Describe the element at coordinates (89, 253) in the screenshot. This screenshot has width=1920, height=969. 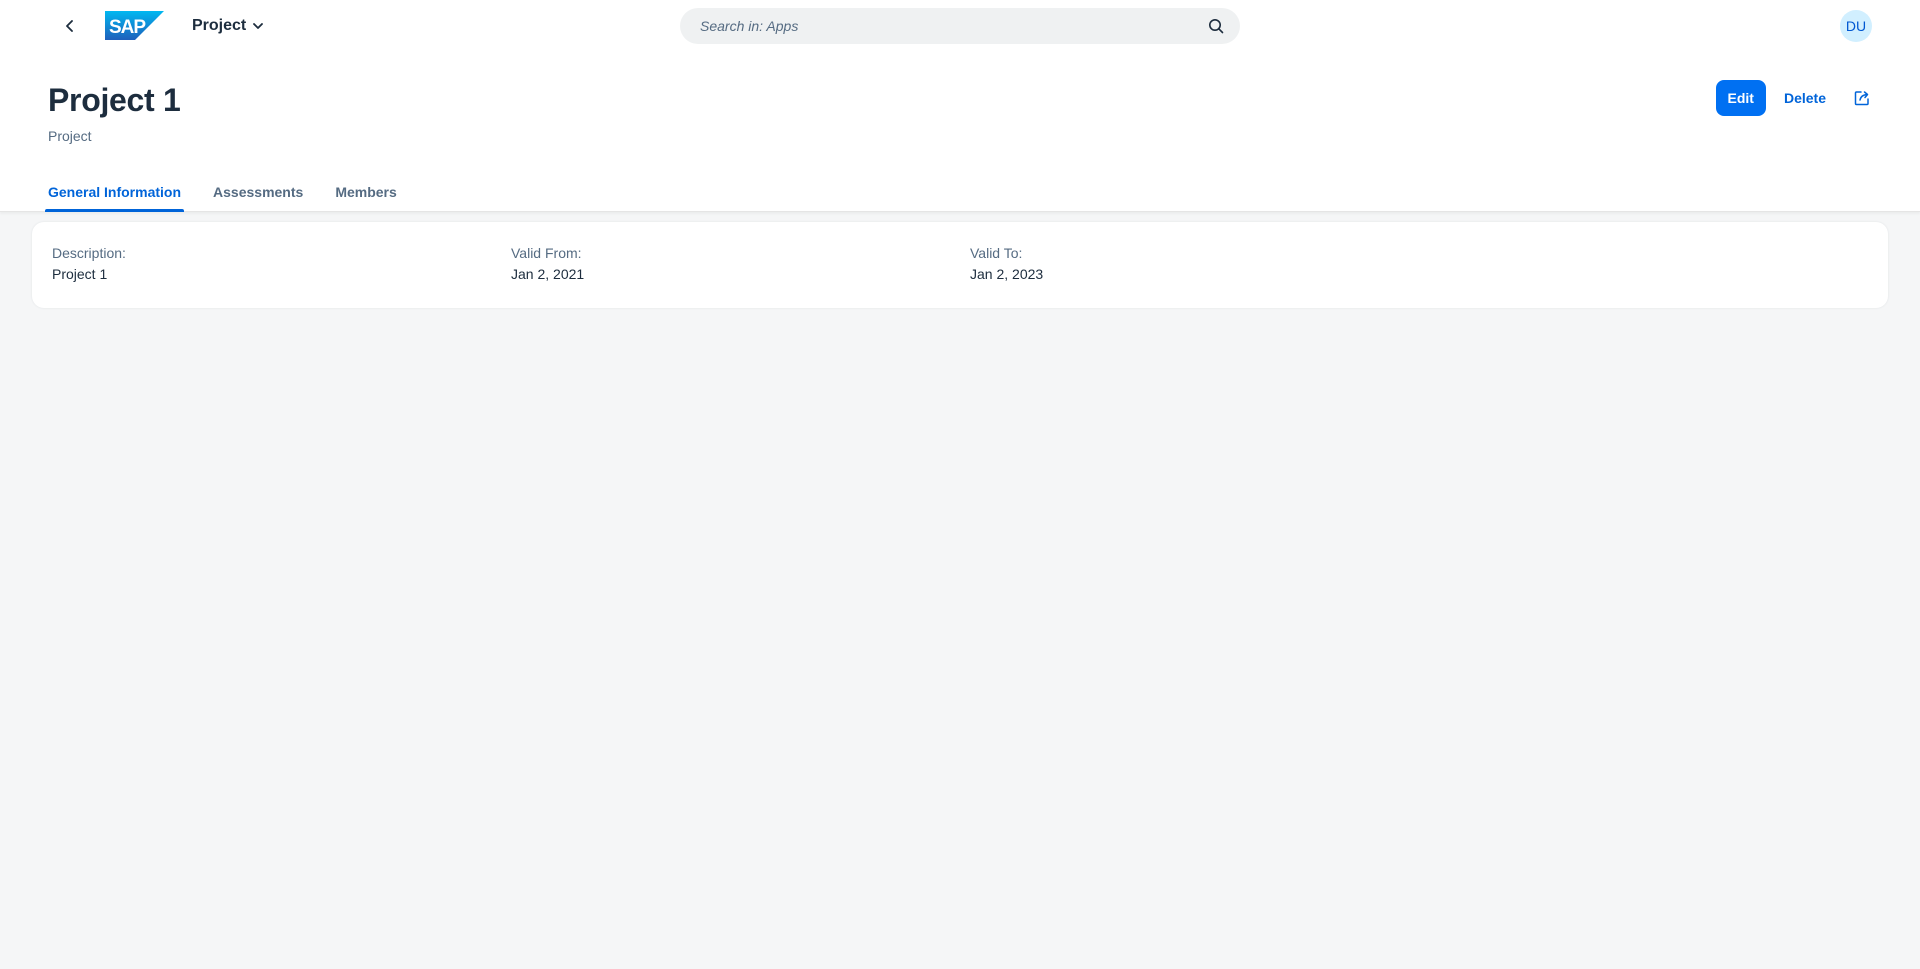
I see `field-label: Description:` at that location.